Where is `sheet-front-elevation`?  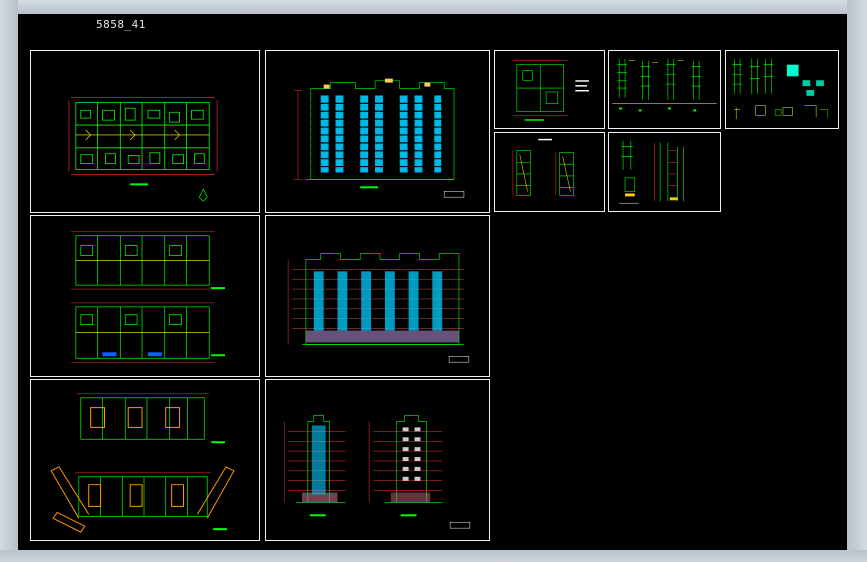 sheet-front-elevation is located at coordinates (377, 131).